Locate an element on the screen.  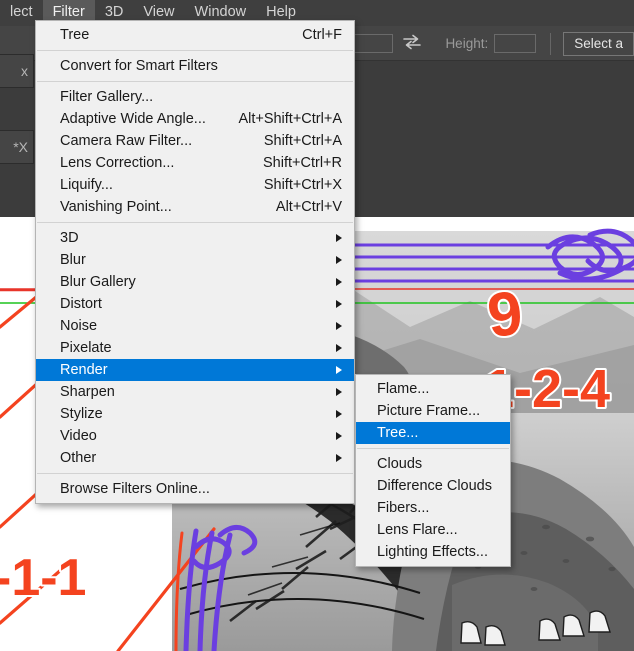
left-panel-tabs: x *X is located at coordinates (18, 121).